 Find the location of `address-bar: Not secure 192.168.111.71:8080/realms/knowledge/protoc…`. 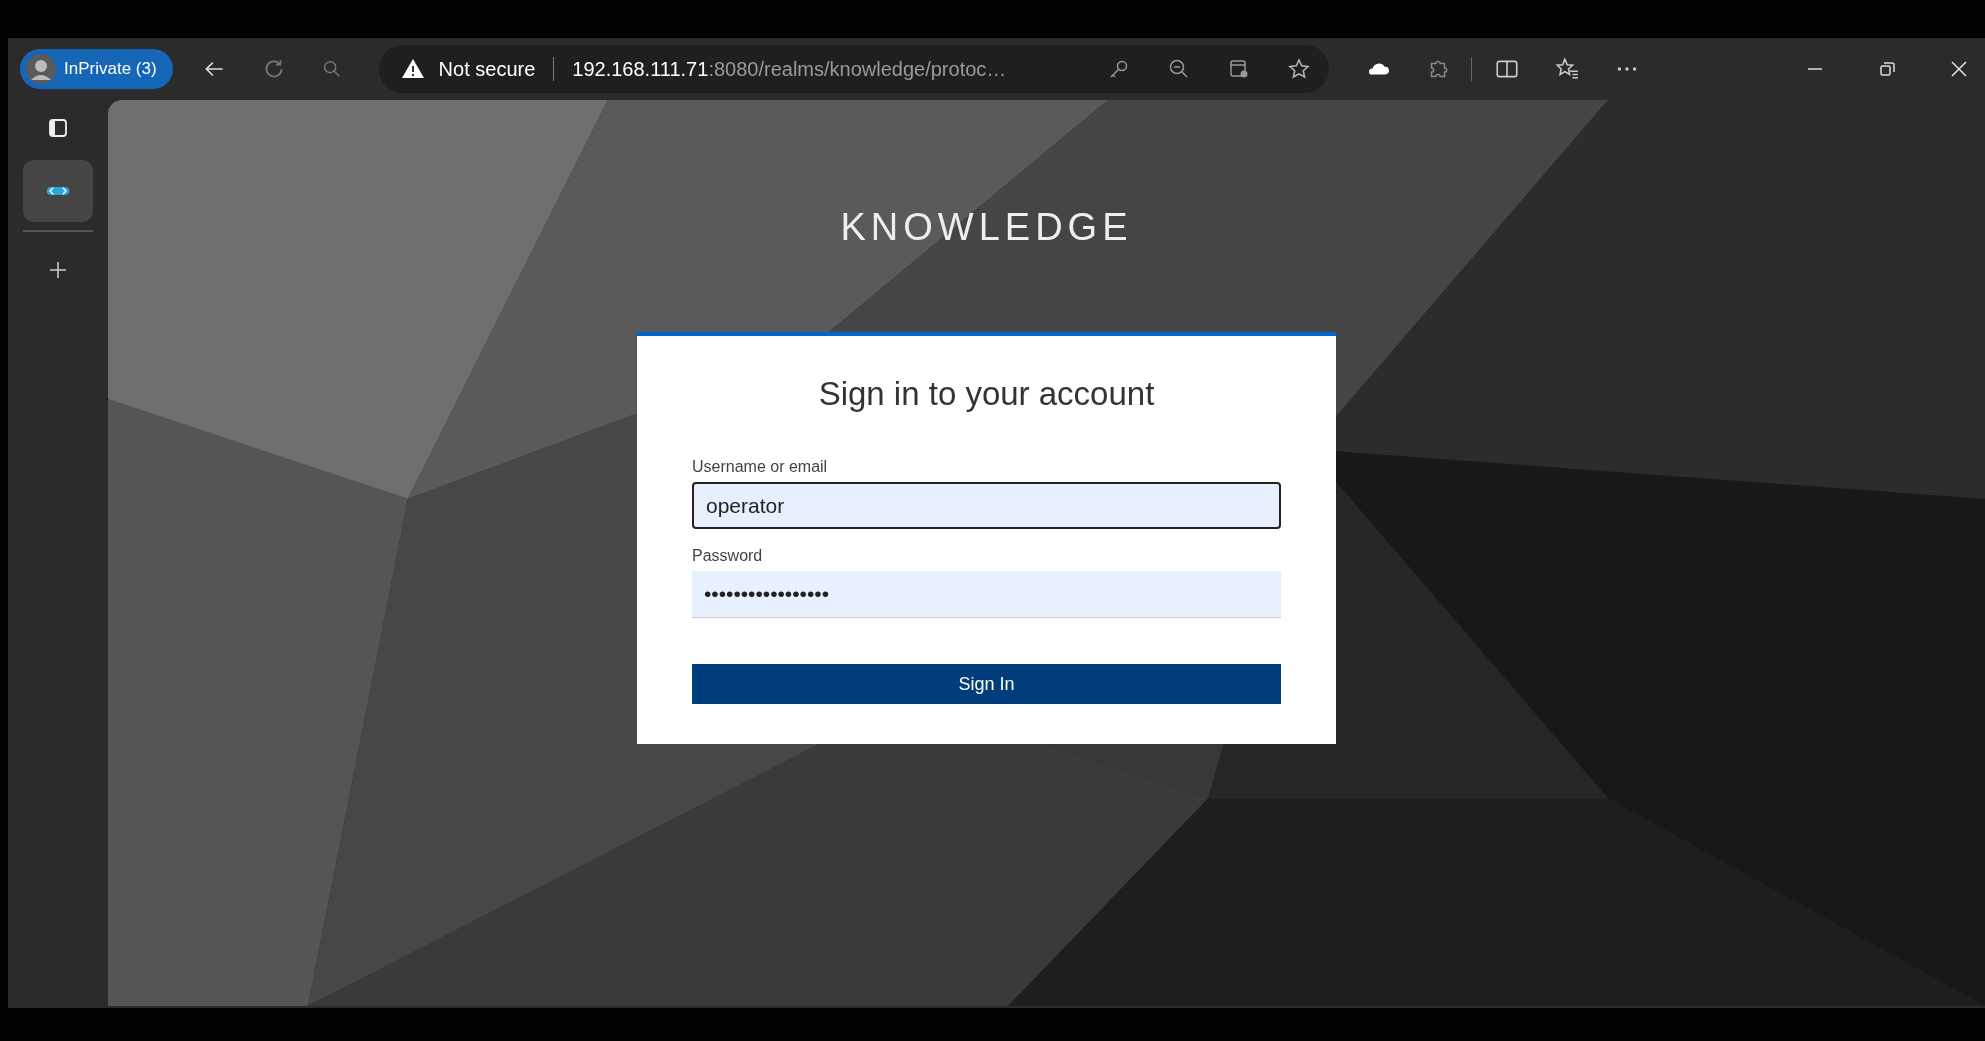

address-bar: Not secure 192.168.111.71:8080/realms/knowledge/protoc… is located at coordinates (853, 69).